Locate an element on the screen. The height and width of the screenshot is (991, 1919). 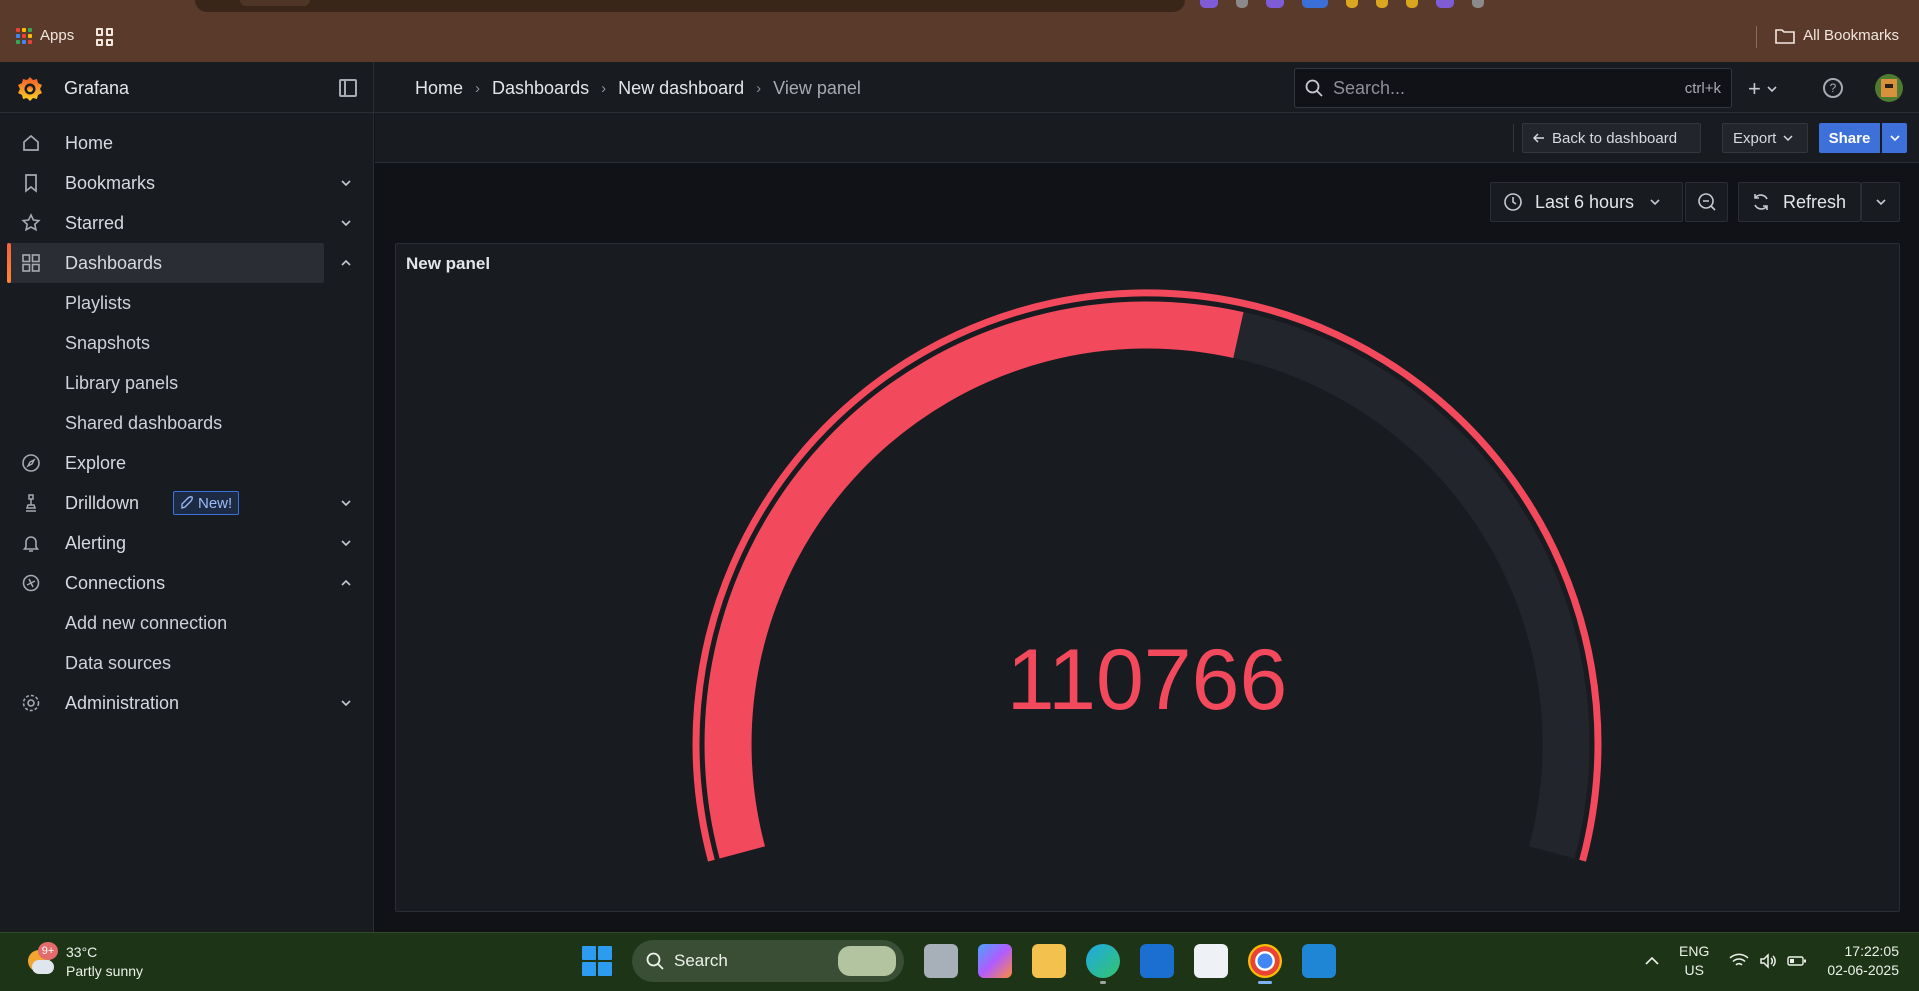
dock-menu-icon is located at coordinates (348, 88).